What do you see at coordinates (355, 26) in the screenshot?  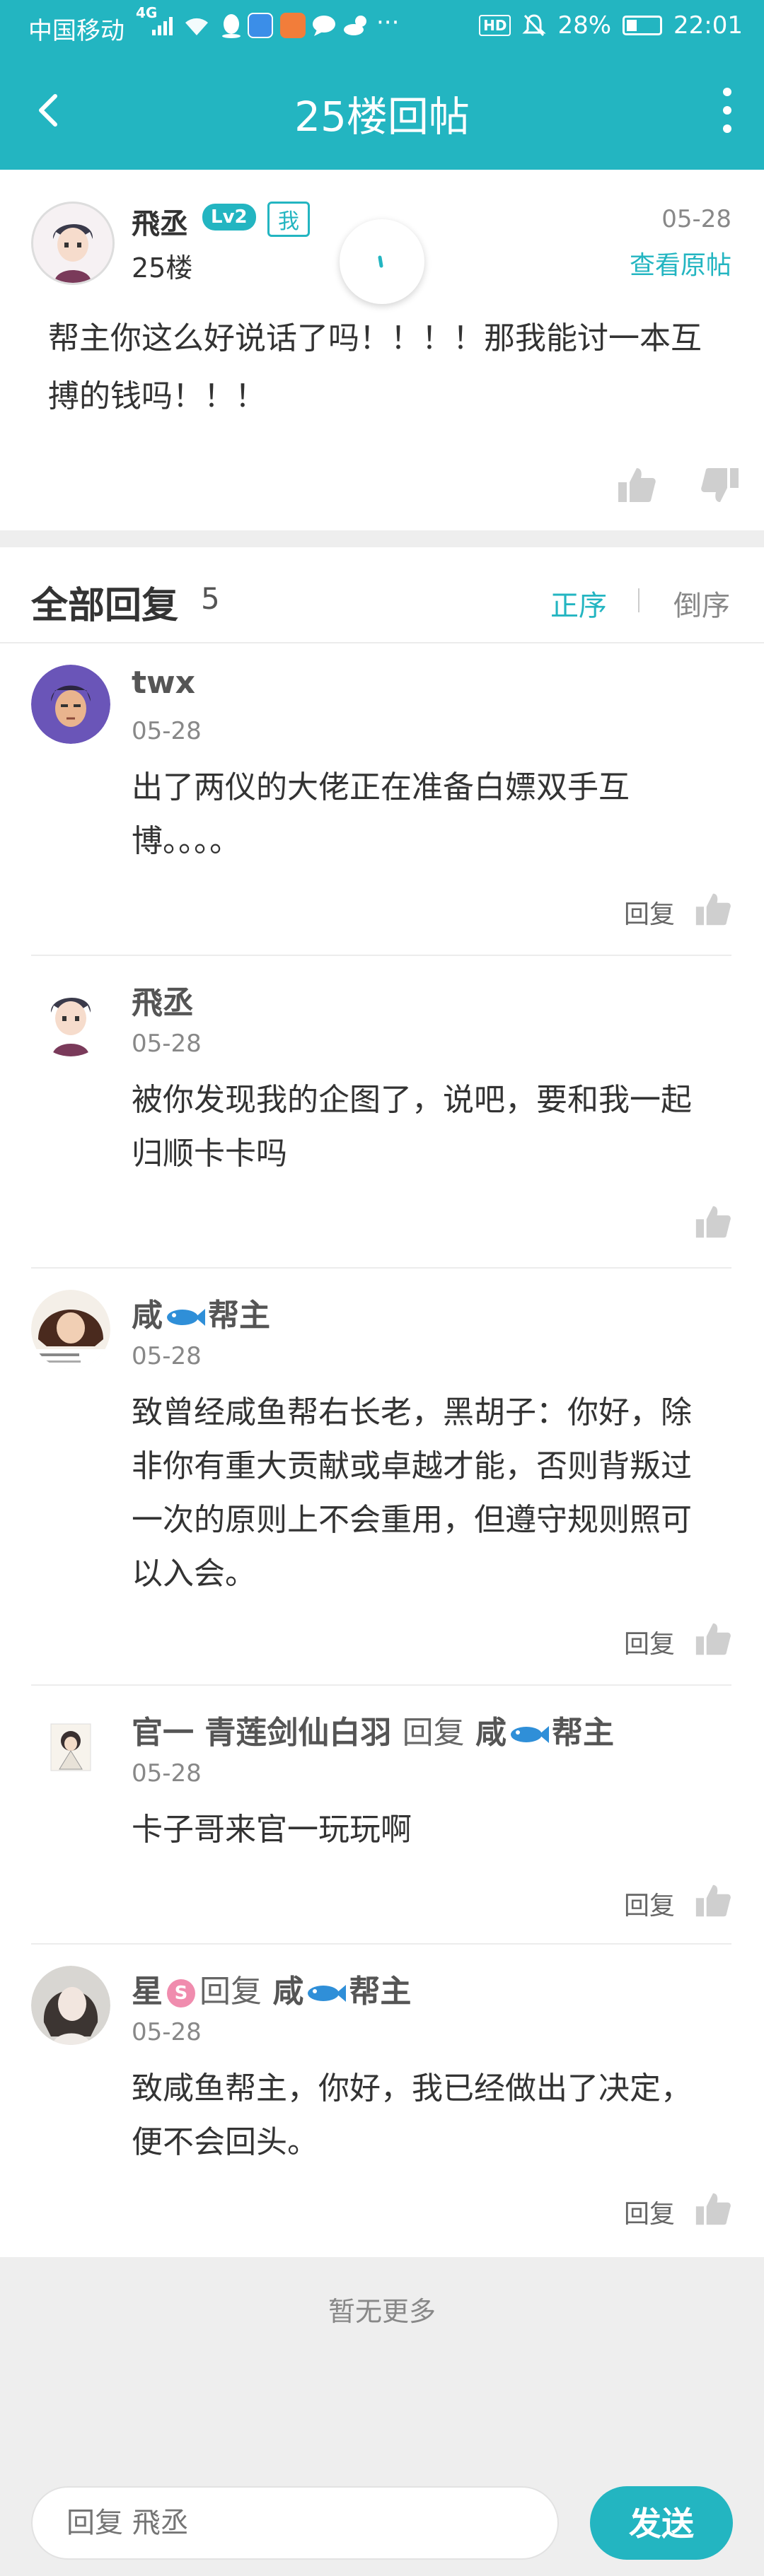 I see `weather-icon` at bounding box center [355, 26].